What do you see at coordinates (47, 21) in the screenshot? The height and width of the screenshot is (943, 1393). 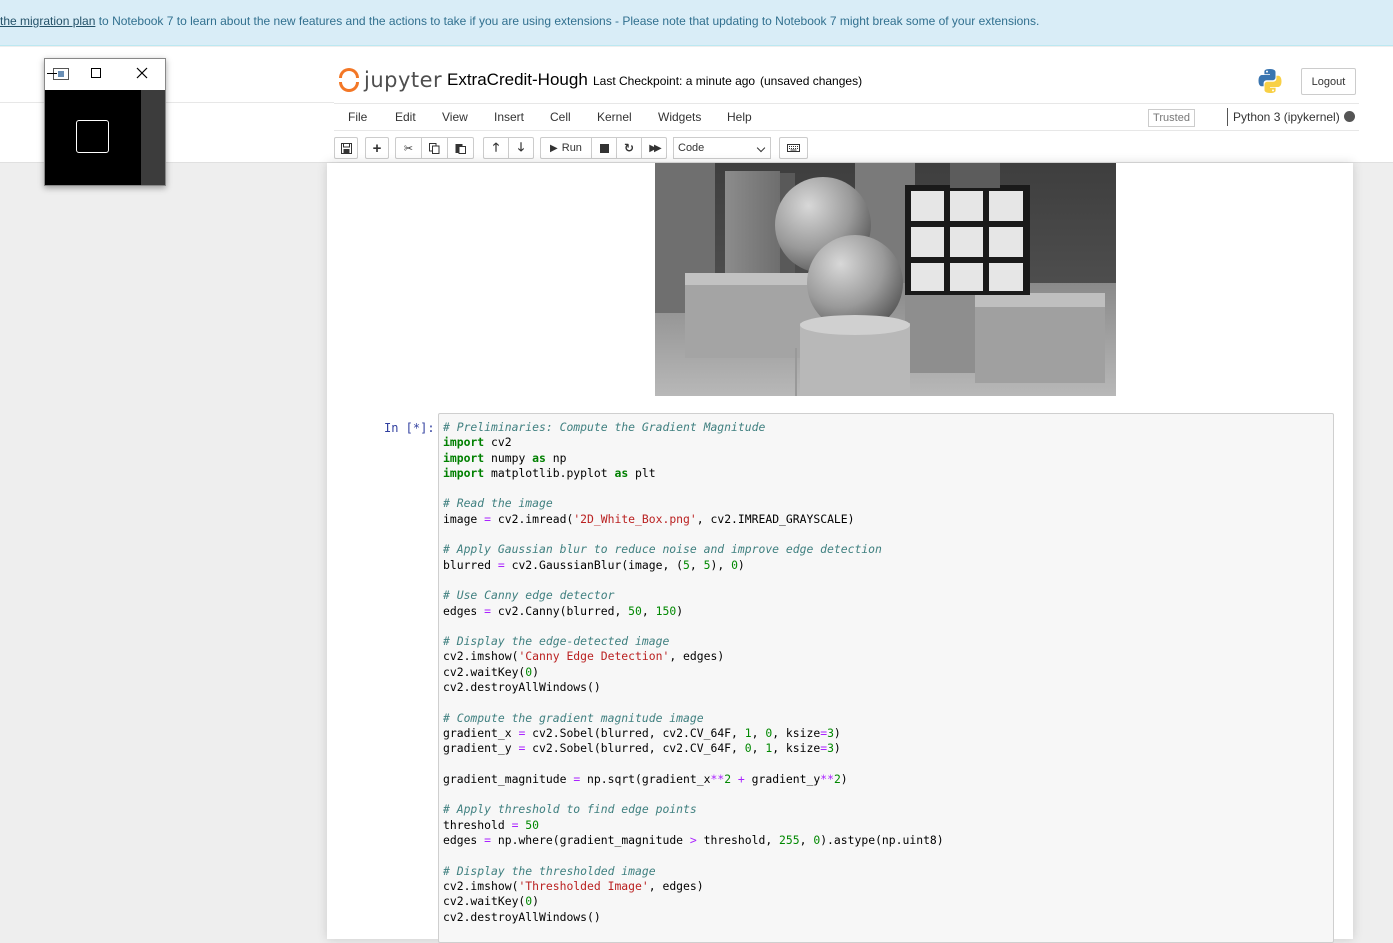 I see `migration-plan-link: the migration plan` at bounding box center [47, 21].